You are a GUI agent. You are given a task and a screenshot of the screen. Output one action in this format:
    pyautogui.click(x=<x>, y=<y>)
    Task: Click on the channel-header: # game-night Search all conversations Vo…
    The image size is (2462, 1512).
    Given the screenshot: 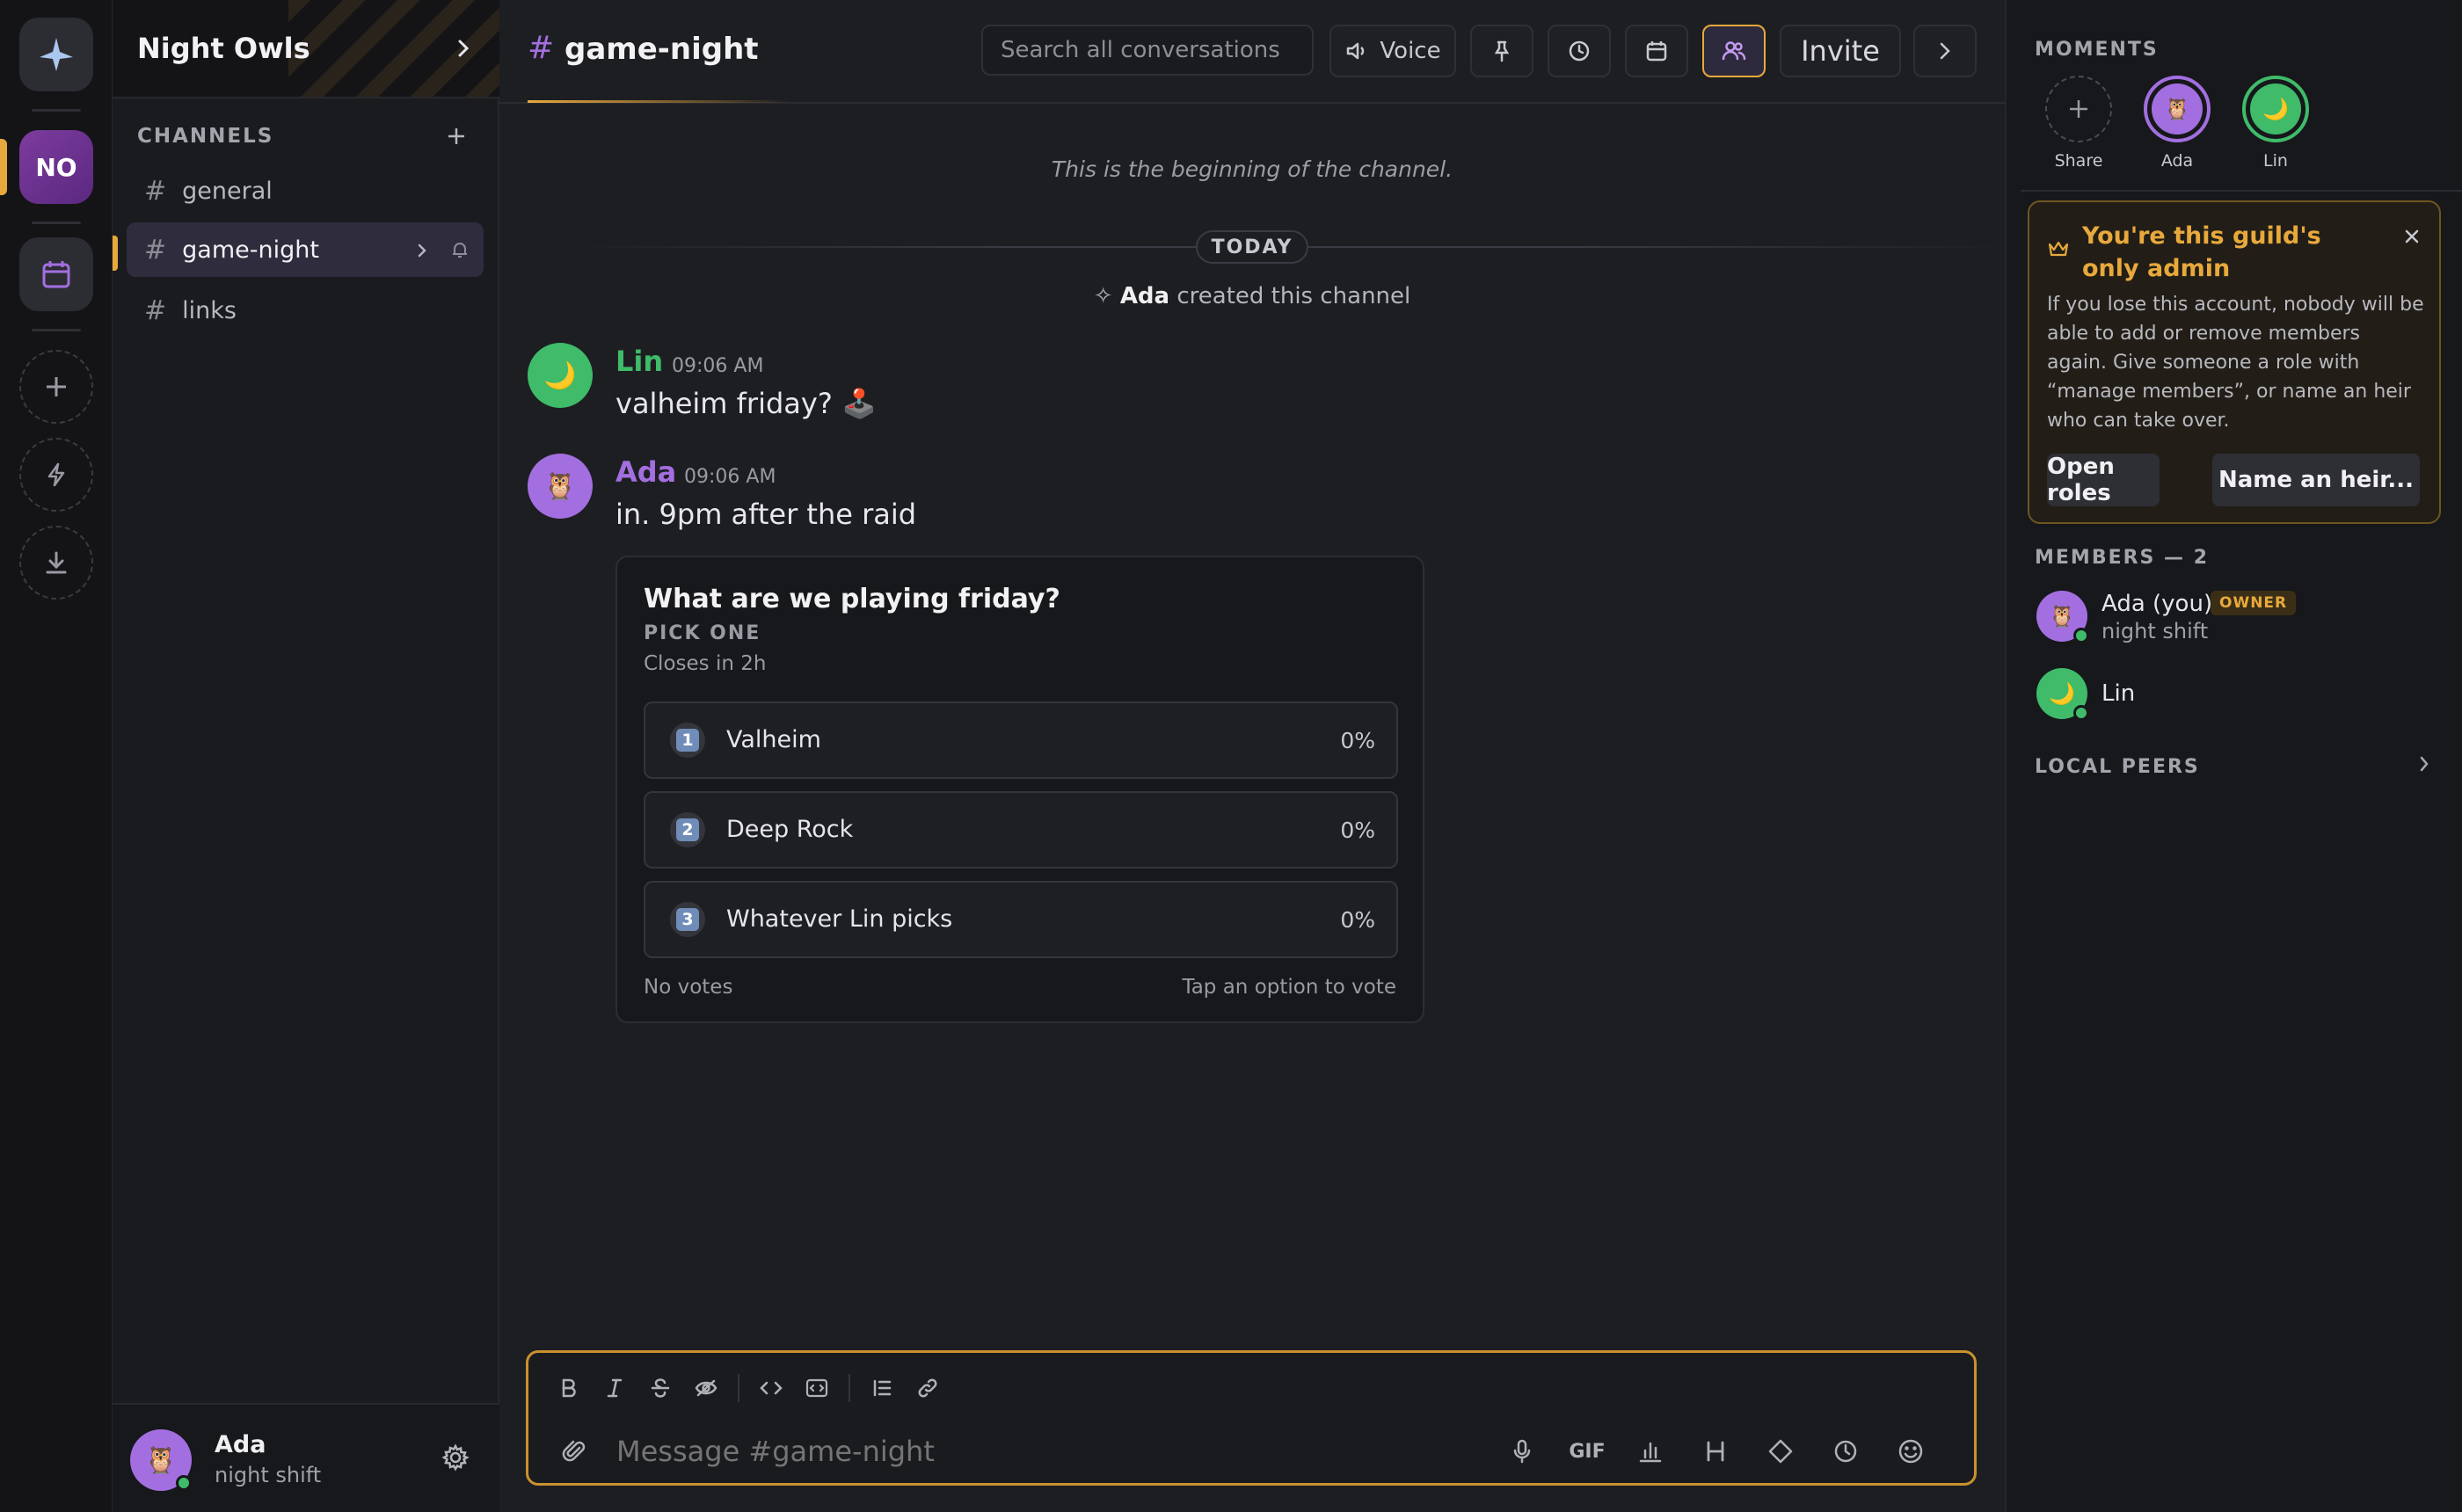 What is the action you would take?
    pyautogui.click(x=1252, y=52)
    